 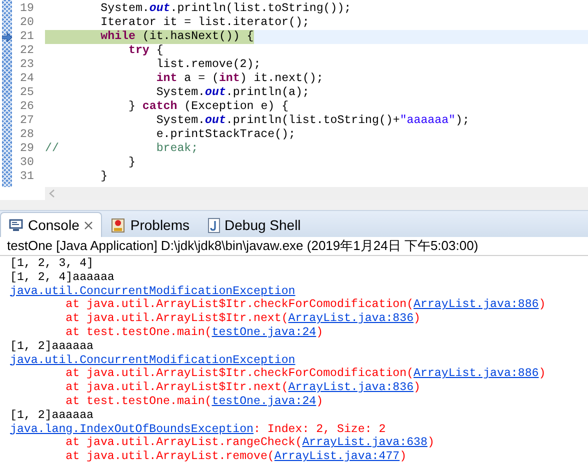 What do you see at coordinates (225, 135) in the screenshot?
I see `code-line: e.printStackTrace();` at bounding box center [225, 135].